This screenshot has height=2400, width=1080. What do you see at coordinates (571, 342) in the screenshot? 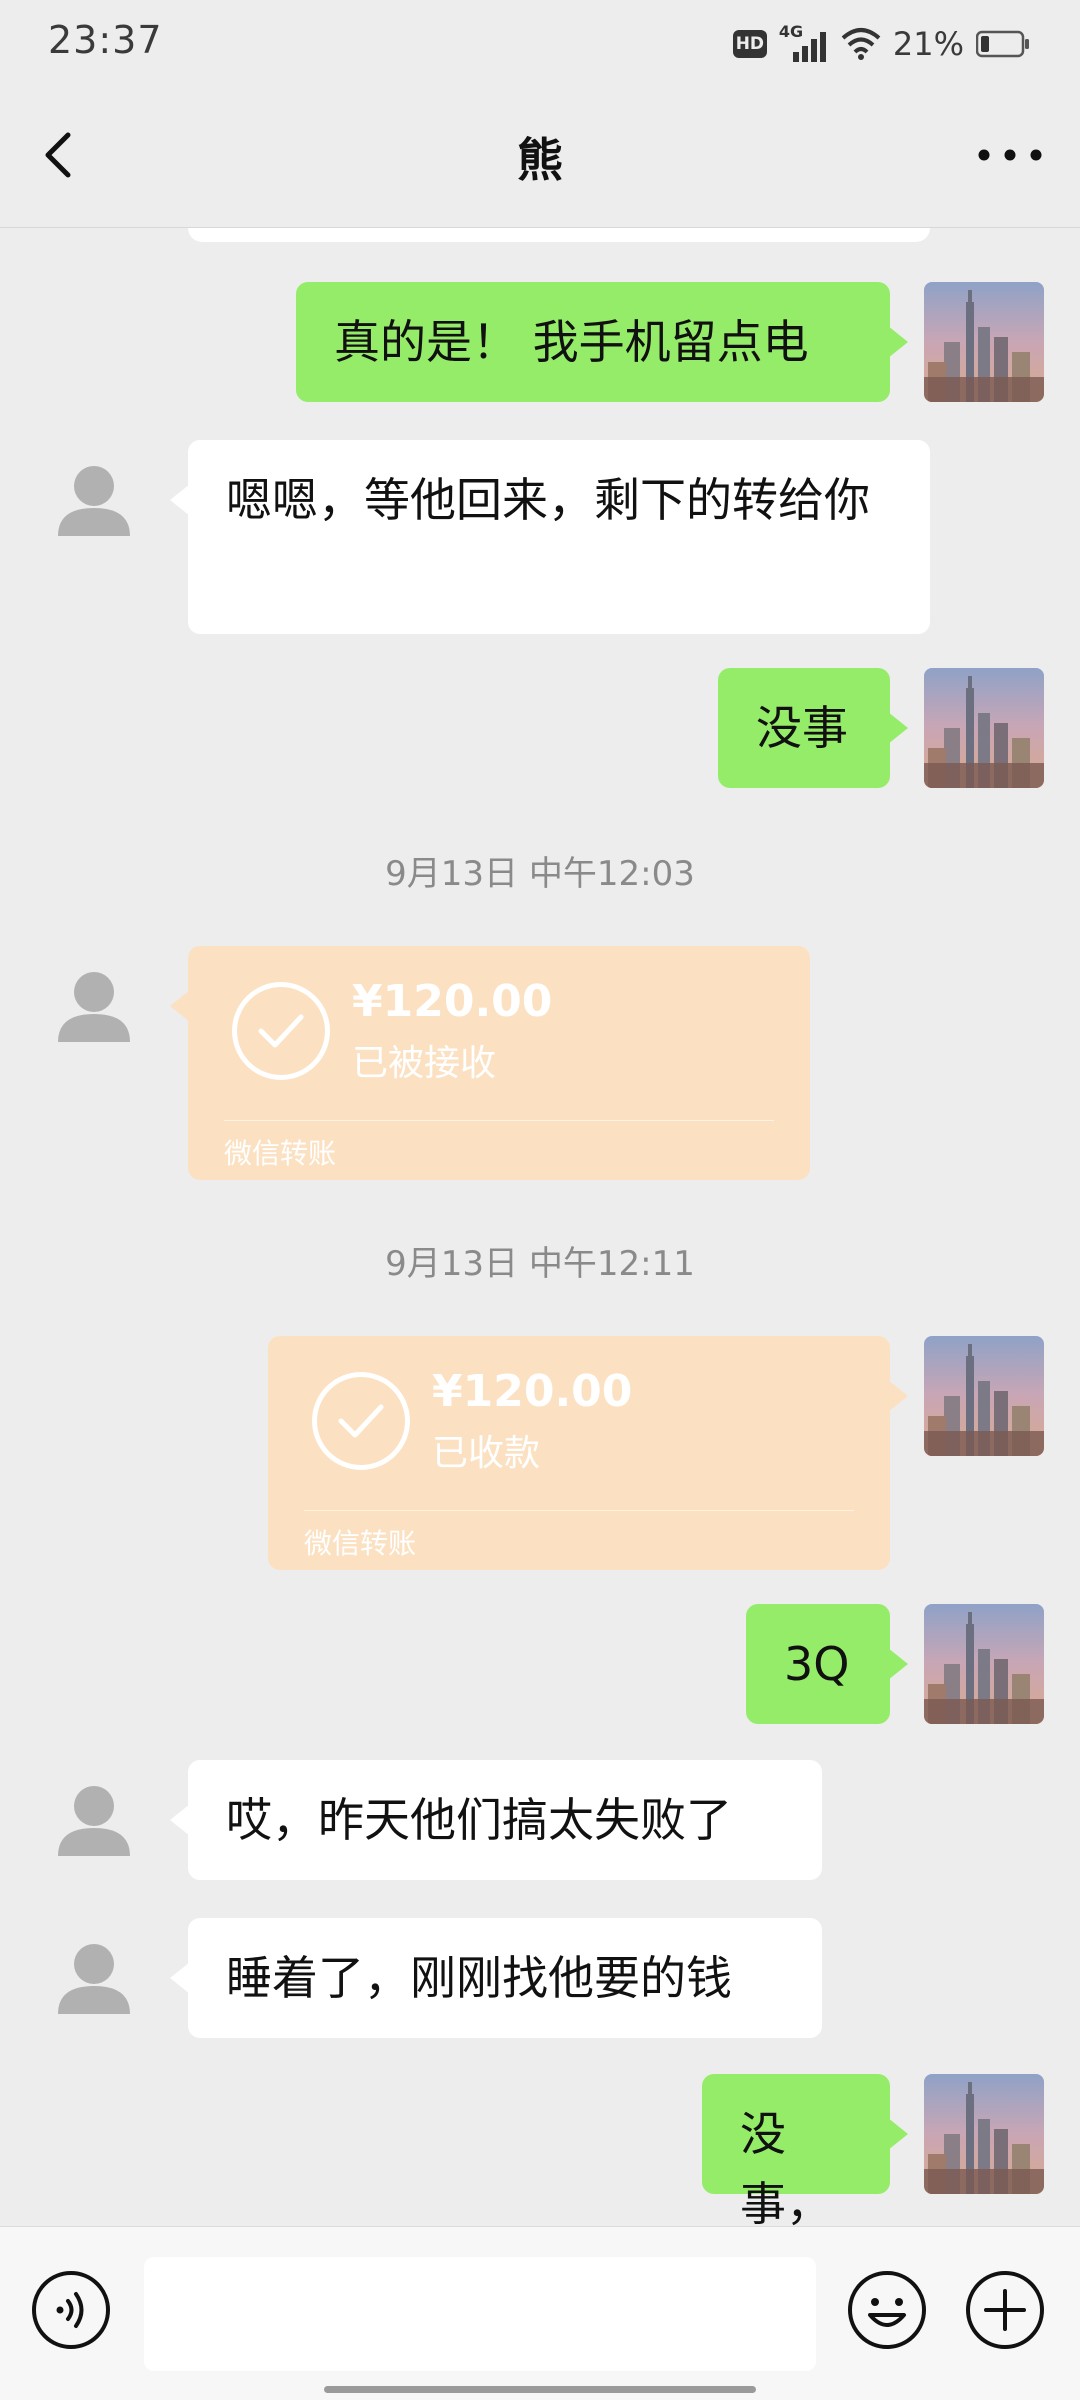
I see `message-text: 真的是！ 我手机留点电` at bounding box center [571, 342].